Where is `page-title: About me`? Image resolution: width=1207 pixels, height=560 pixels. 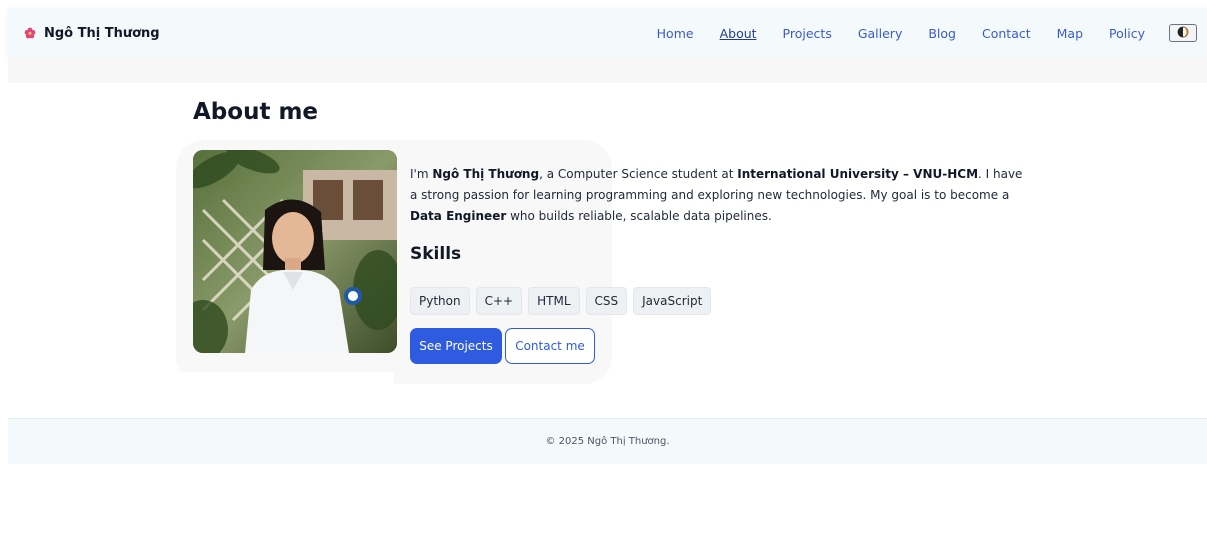
page-title: About me is located at coordinates (256, 112).